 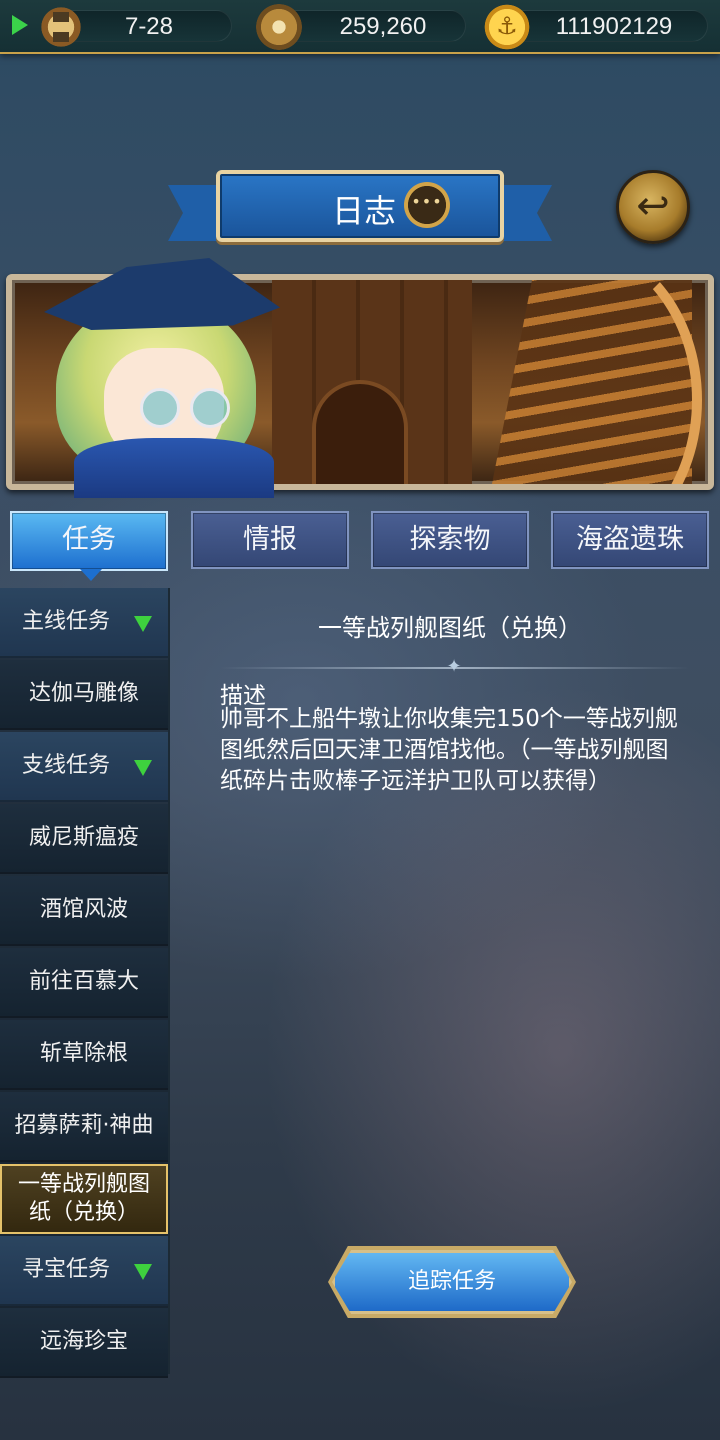 What do you see at coordinates (174, 468) in the screenshot?
I see `npc-cloak` at bounding box center [174, 468].